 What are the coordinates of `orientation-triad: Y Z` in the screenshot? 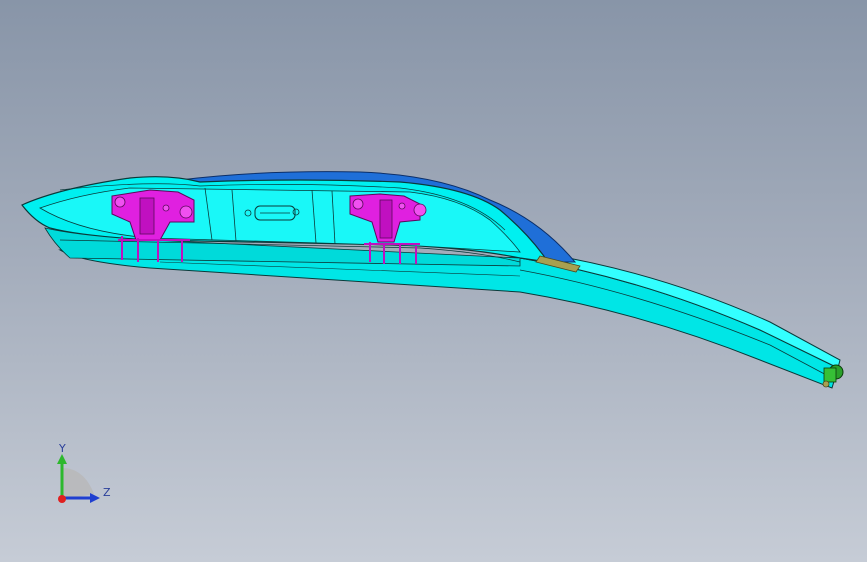 It's located at (84, 472).